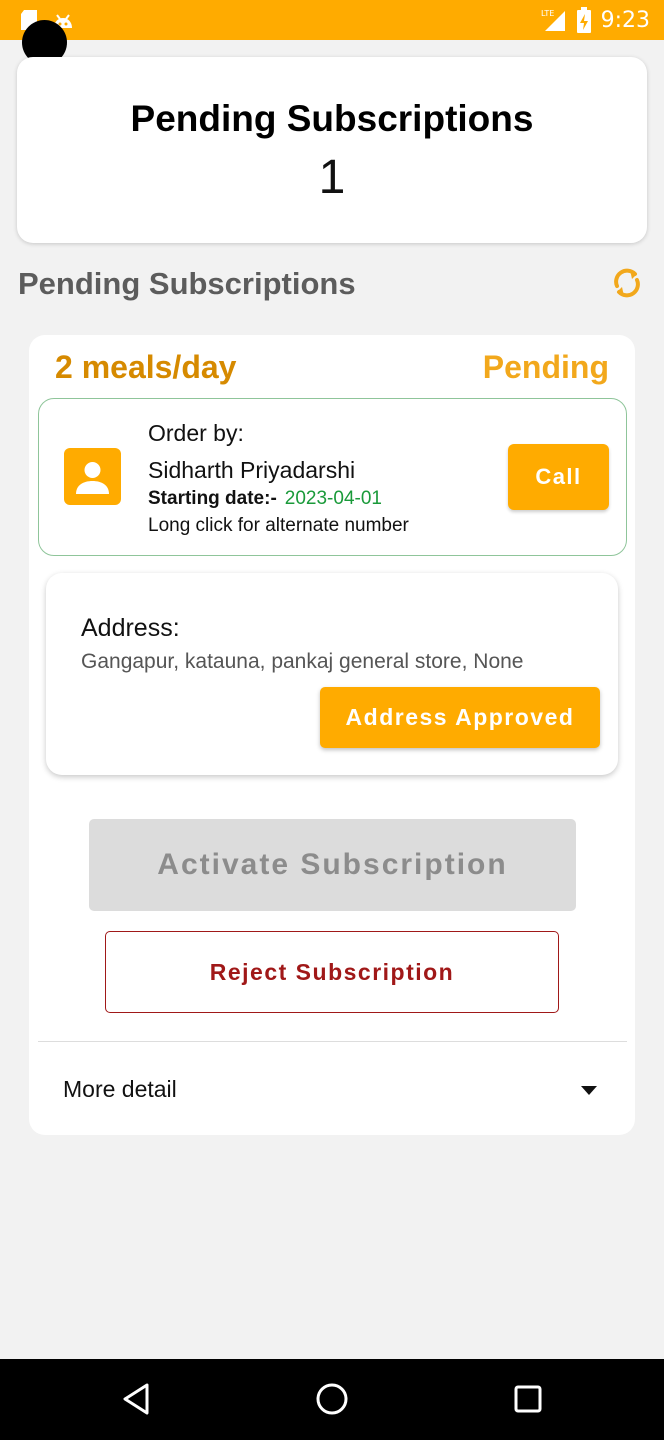 Image resolution: width=664 pixels, height=1440 pixels. Describe the element at coordinates (92, 476) in the screenshot. I see `person-avatar-icon` at that location.